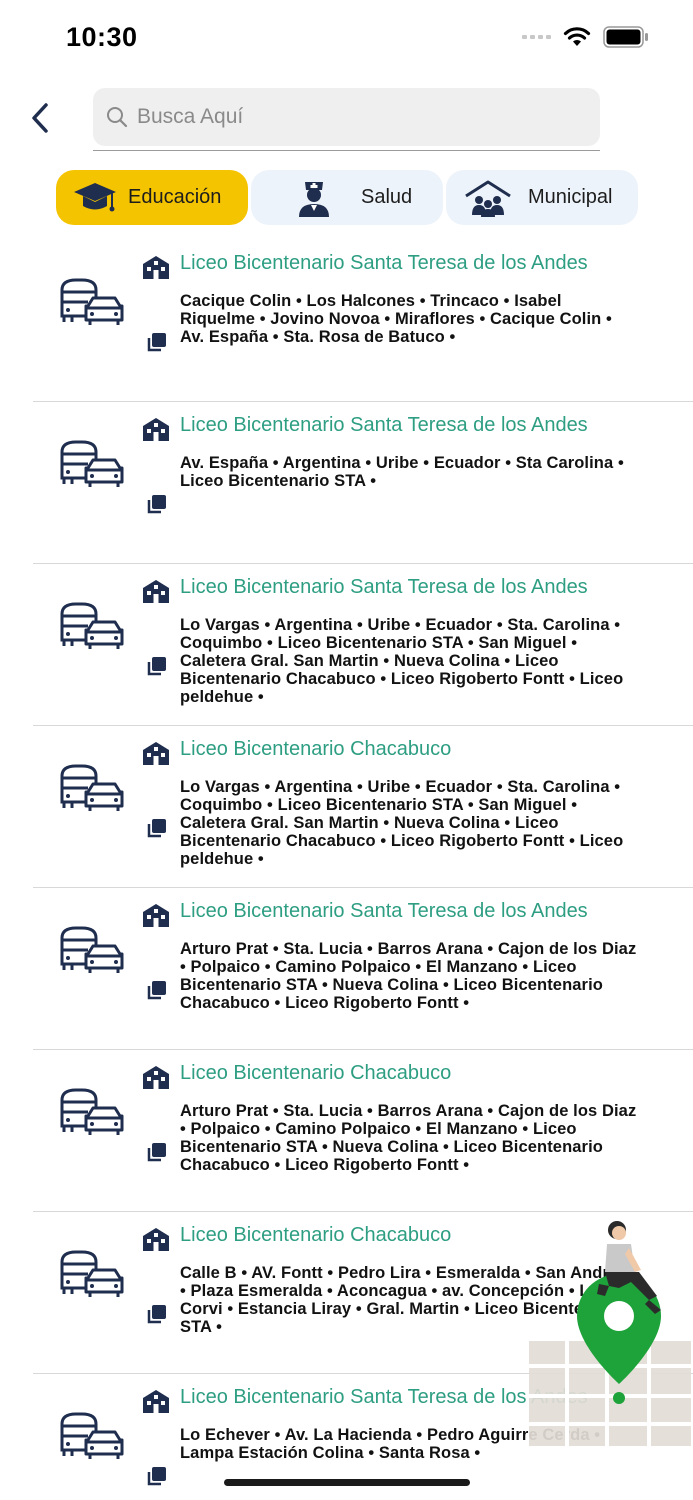 The height and width of the screenshot is (1500, 693). Describe the element at coordinates (610, 1332) in the screenshot. I see `map-pin-illustration-button` at that location.